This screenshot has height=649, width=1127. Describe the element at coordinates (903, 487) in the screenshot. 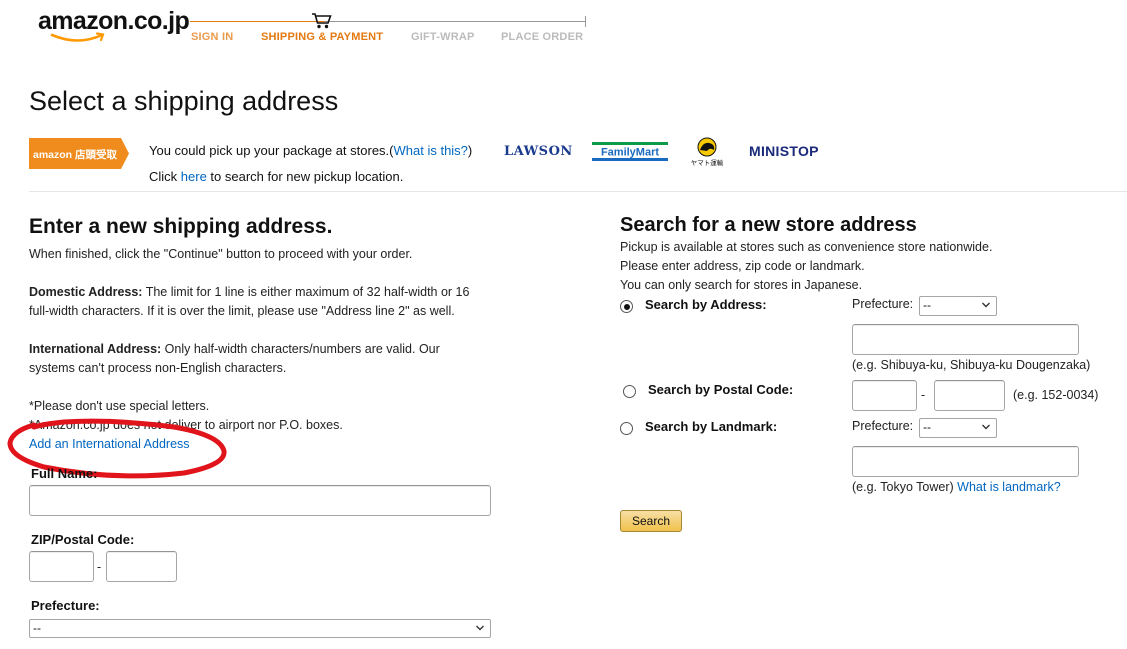

I see `landmark-example: (e.g. Tokyo Tower)` at that location.